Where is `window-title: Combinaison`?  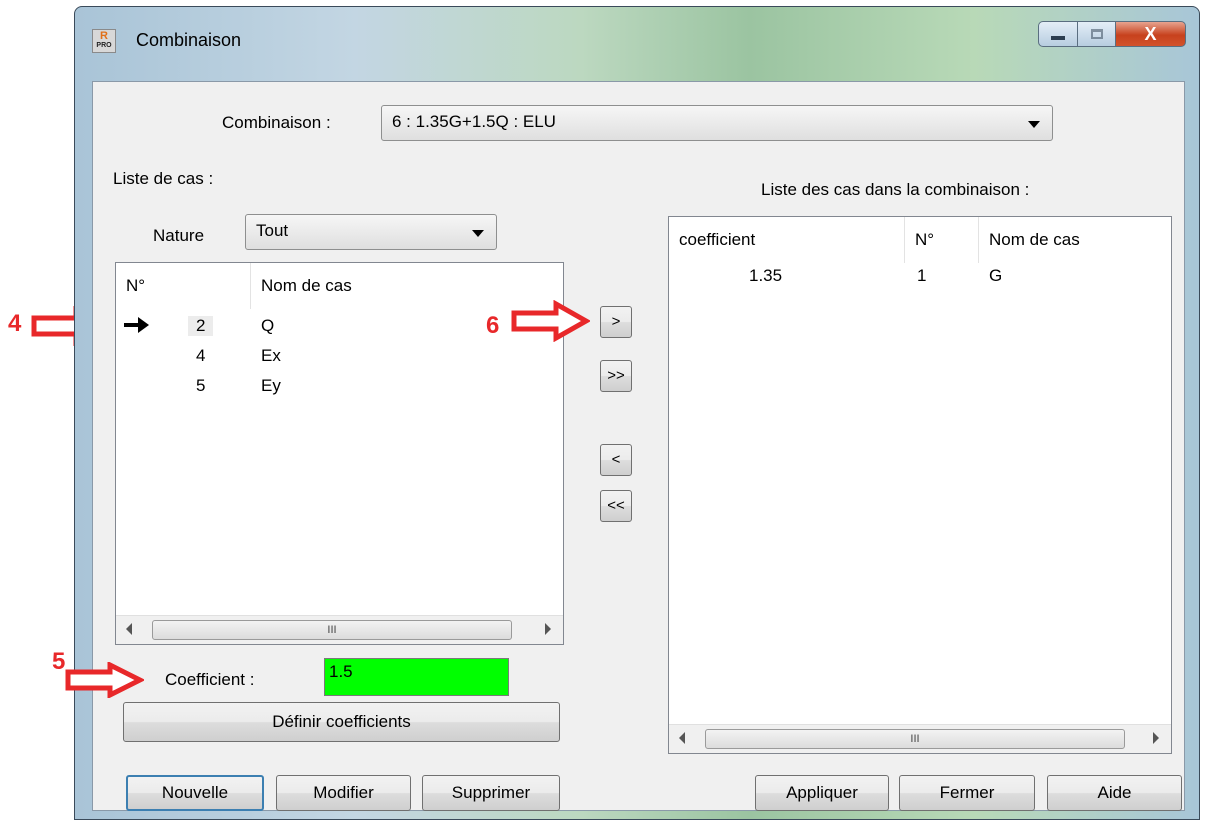 window-title: Combinaison is located at coordinates (189, 40).